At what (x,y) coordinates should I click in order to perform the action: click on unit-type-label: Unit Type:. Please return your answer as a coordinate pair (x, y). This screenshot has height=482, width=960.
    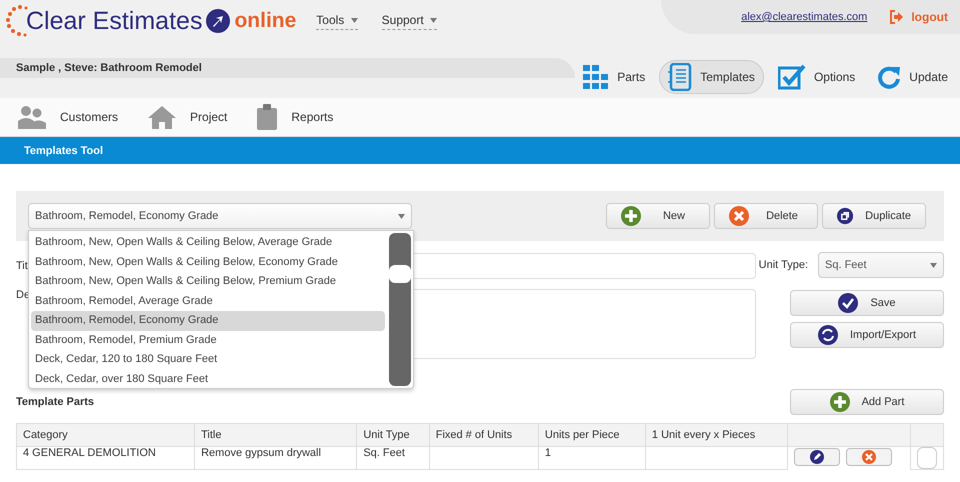
    Looking at the image, I should click on (783, 265).